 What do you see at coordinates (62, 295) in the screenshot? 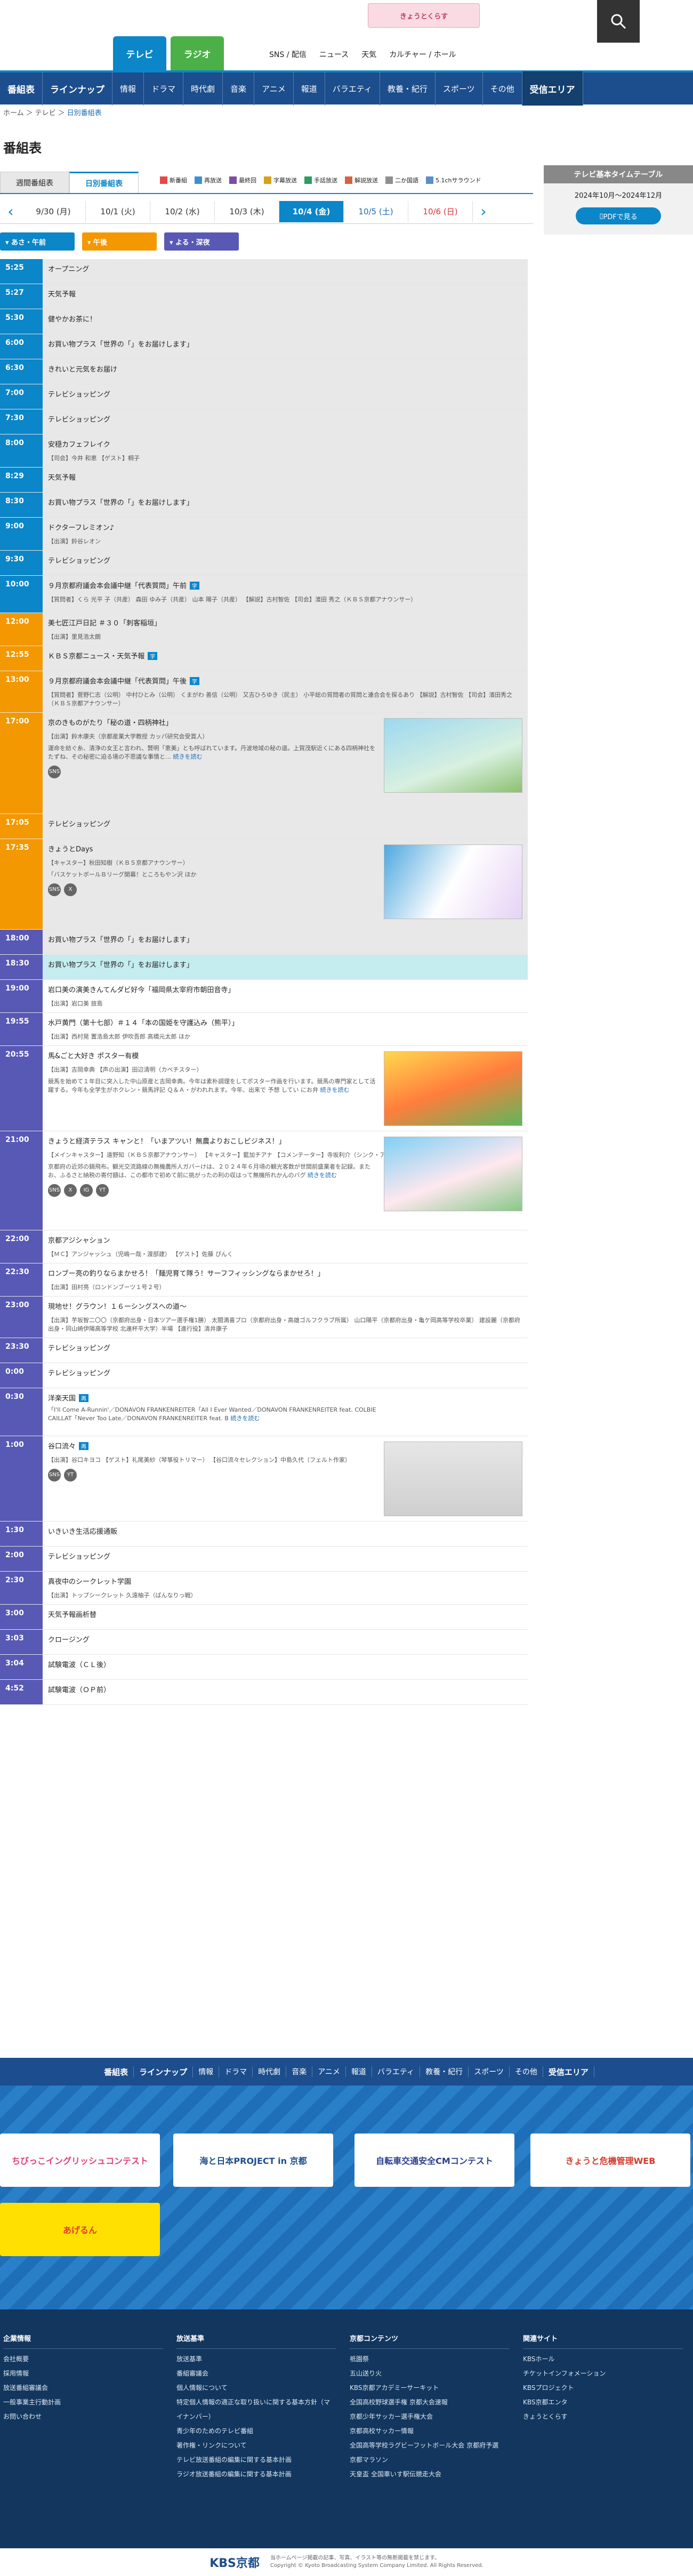
I see `program-title: 天気予報` at bounding box center [62, 295].